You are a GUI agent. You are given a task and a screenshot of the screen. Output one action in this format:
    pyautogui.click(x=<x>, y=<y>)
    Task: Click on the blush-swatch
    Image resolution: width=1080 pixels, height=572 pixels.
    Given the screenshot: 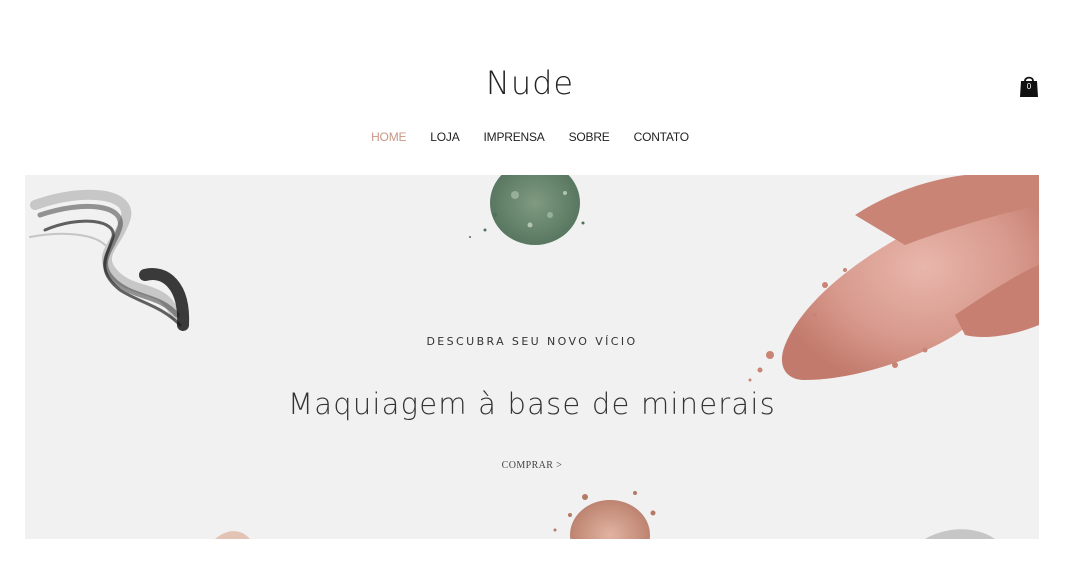 What is the action you would take?
    pyautogui.click(x=893, y=278)
    